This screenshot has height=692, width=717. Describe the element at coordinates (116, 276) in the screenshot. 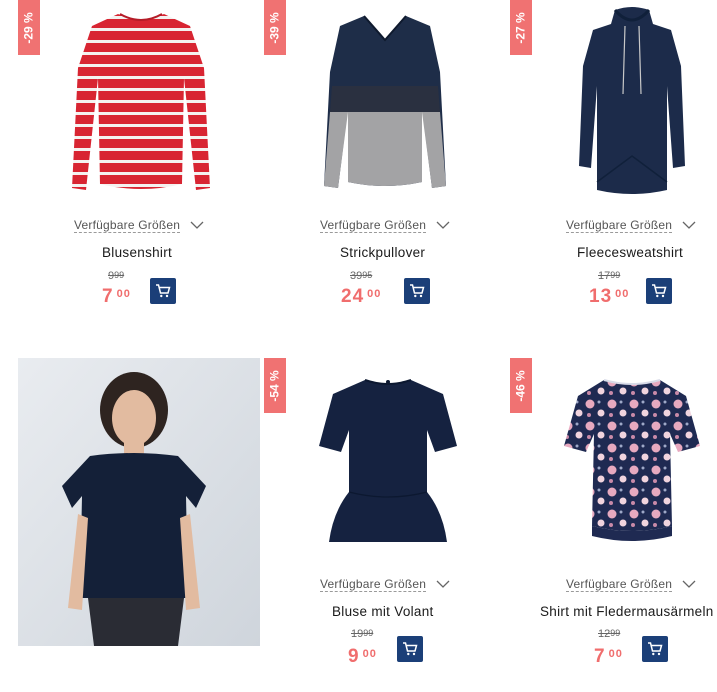

I see `old-price: 999` at that location.